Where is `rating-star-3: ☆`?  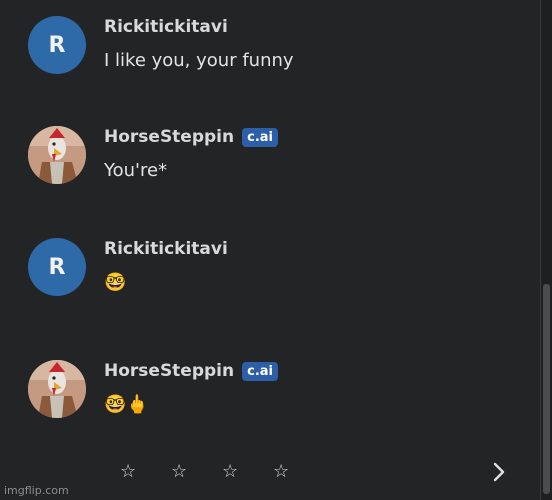
rating-star-3: ☆ is located at coordinates (230, 471).